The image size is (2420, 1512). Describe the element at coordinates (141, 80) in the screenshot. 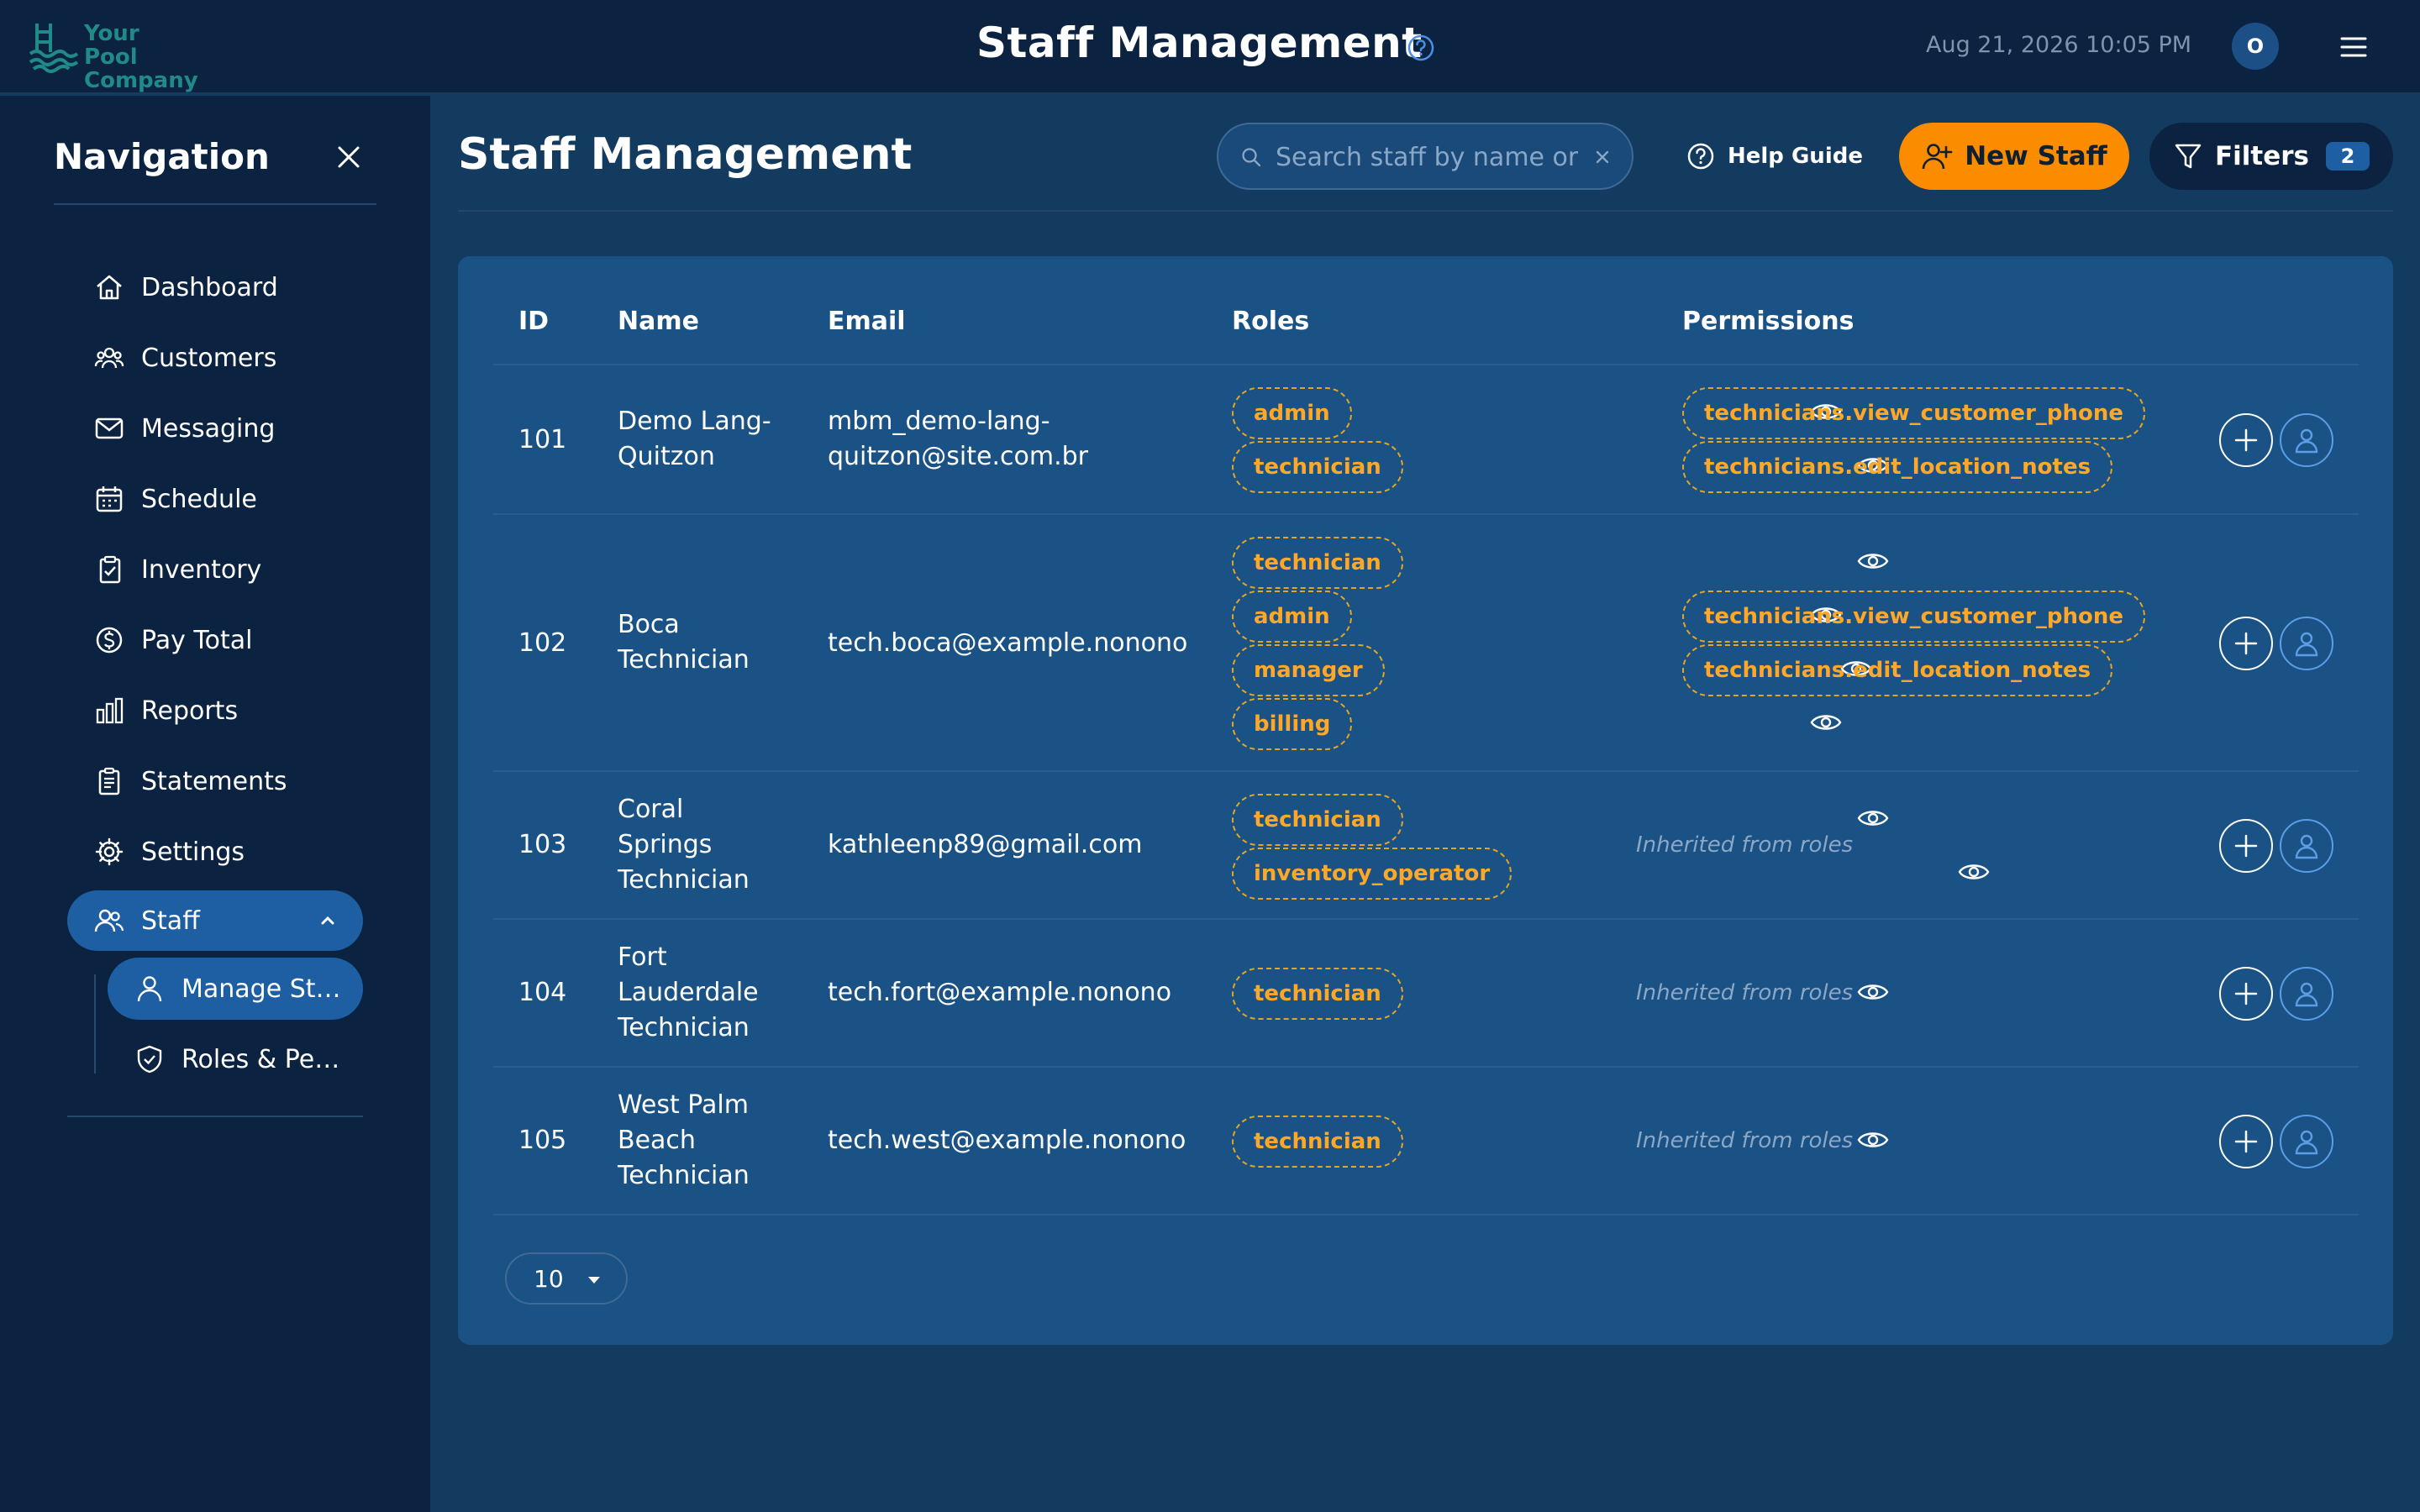

I see `logo-line-2: Company` at that location.